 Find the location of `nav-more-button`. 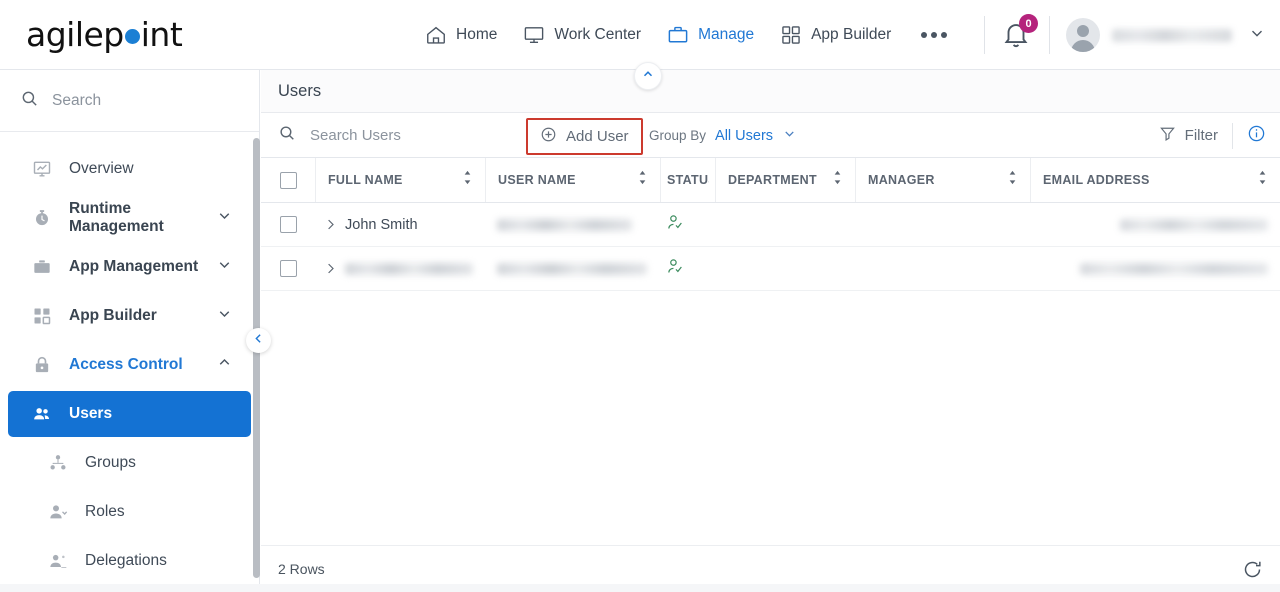

nav-more-button is located at coordinates (934, 35).